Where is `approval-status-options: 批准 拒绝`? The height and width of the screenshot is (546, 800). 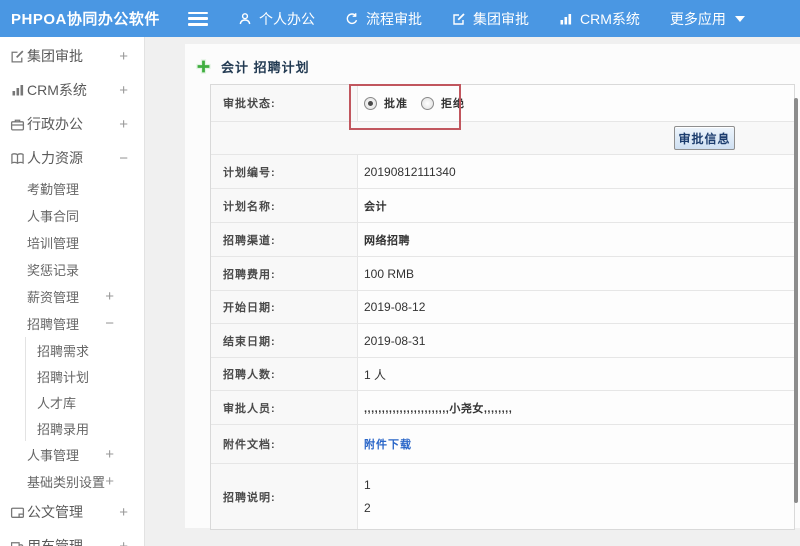
approval-status-options: 批准 拒绝 is located at coordinates (576, 103).